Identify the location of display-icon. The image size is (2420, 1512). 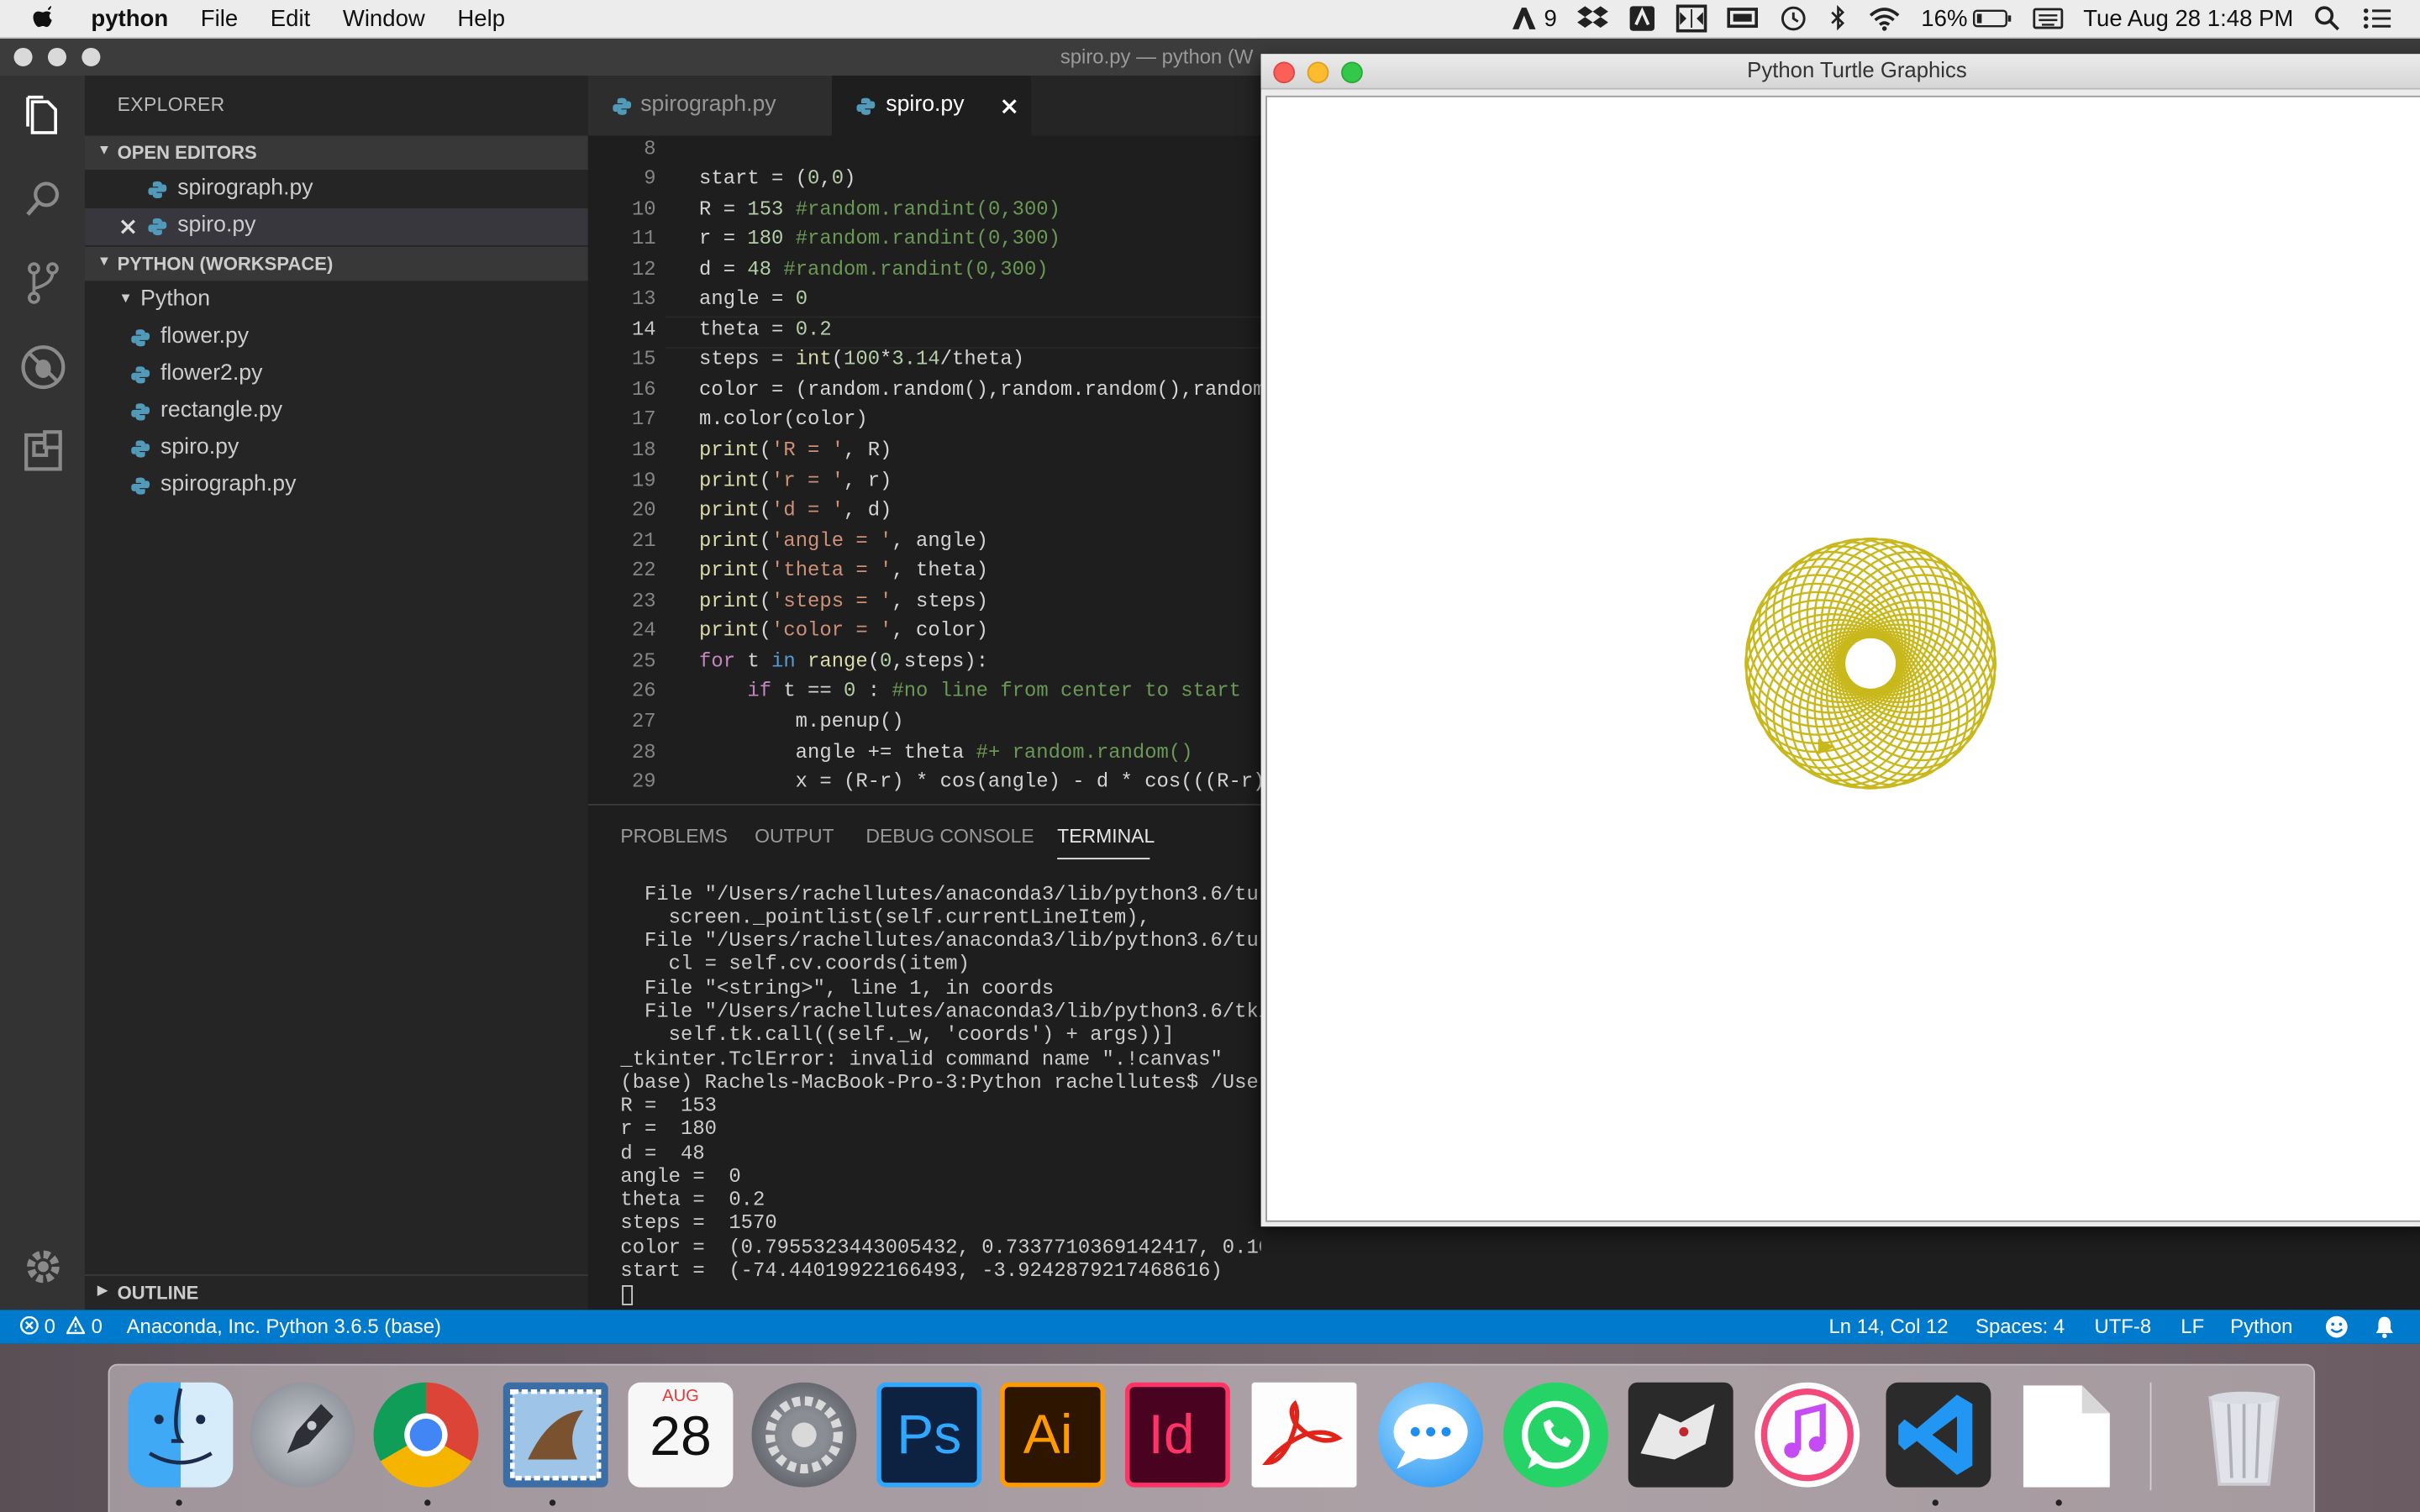
(1742, 18).